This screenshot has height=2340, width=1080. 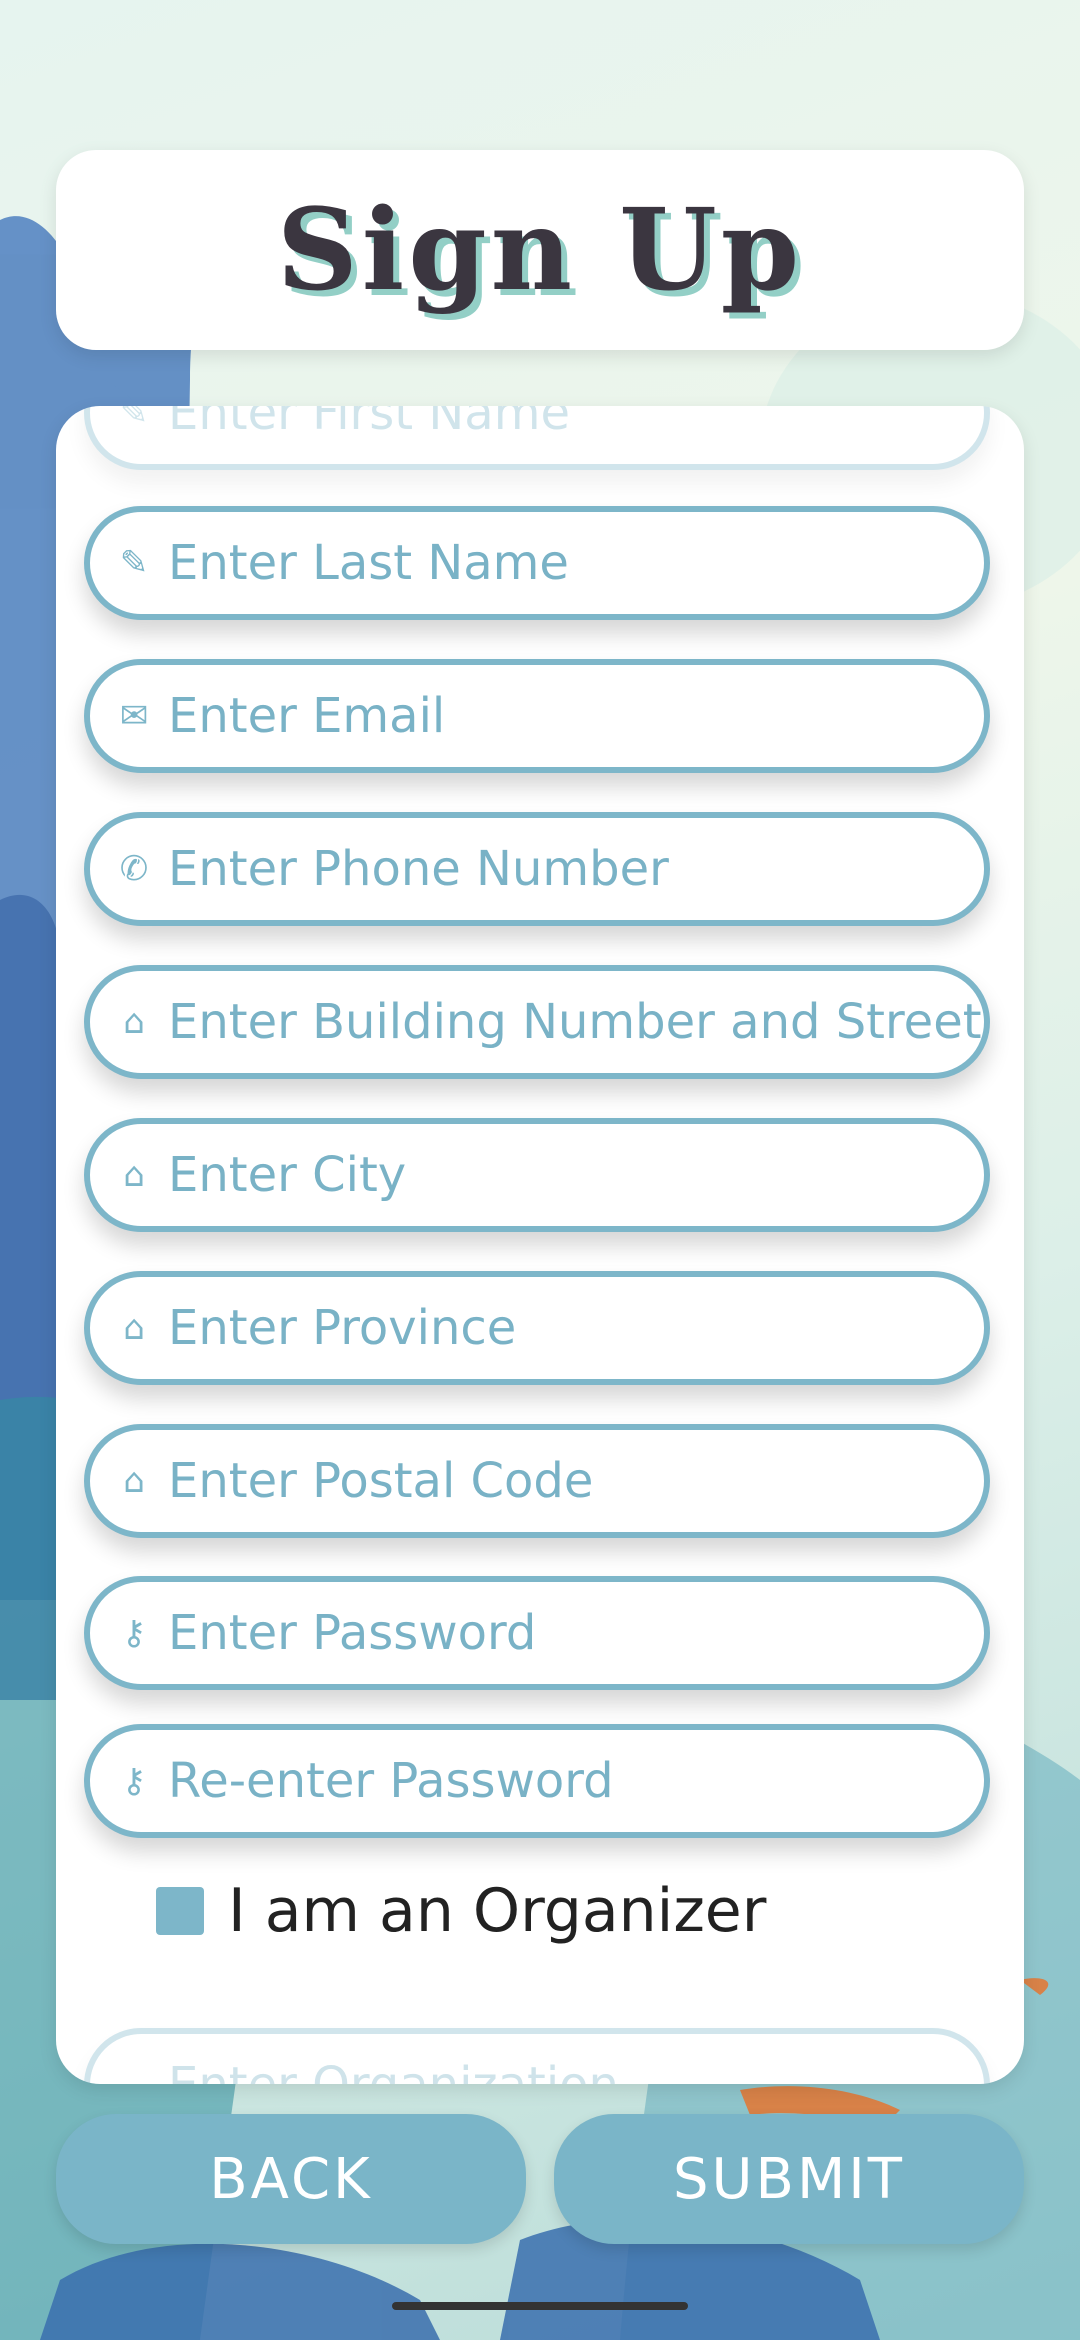 I want to click on street-input, so click(x=576, y=1022).